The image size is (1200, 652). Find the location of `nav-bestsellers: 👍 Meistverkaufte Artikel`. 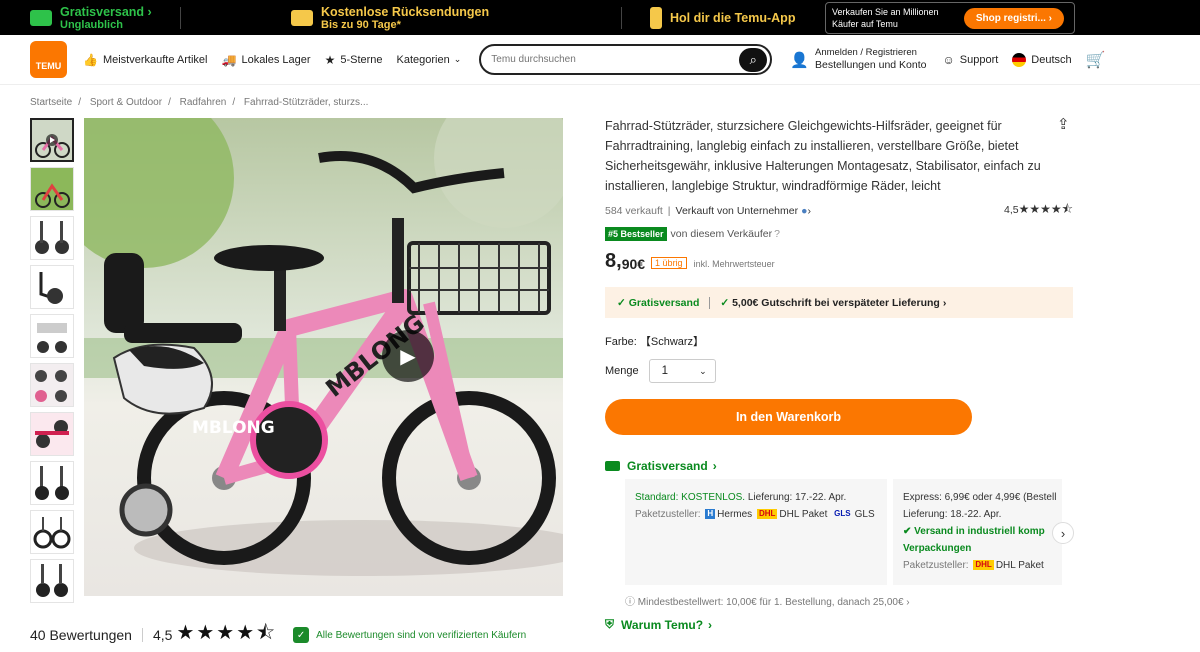

nav-bestsellers: 👍 Meistverkaufte Artikel is located at coordinates (145, 60).